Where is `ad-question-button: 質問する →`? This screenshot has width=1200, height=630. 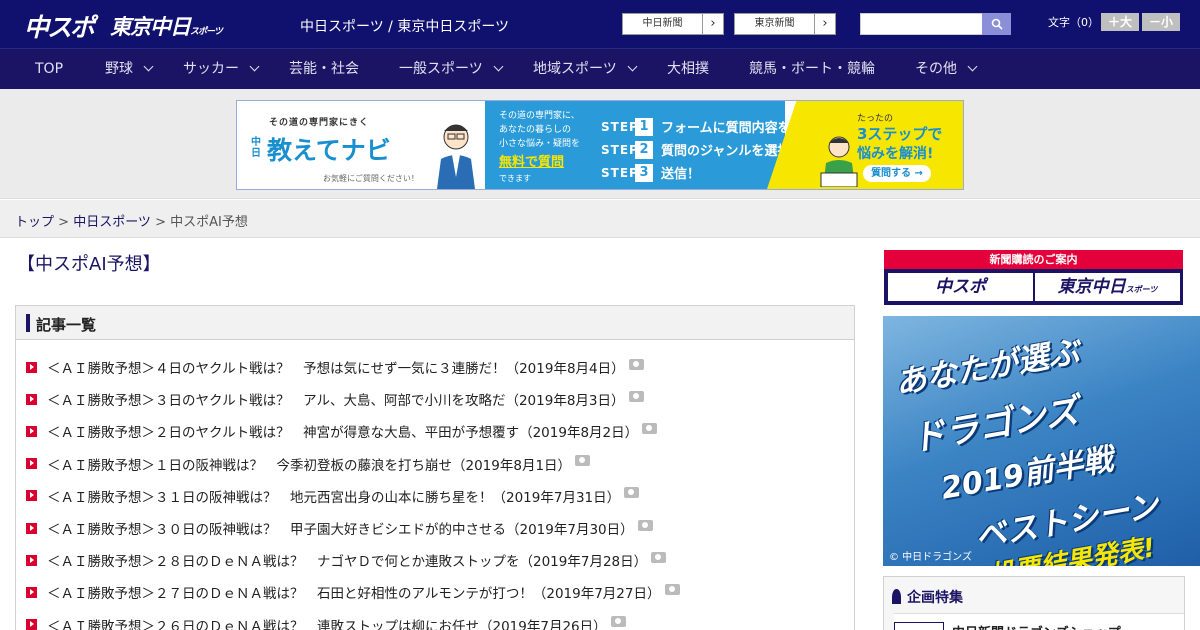
ad-question-button: 質問する → is located at coordinates (897, 173).